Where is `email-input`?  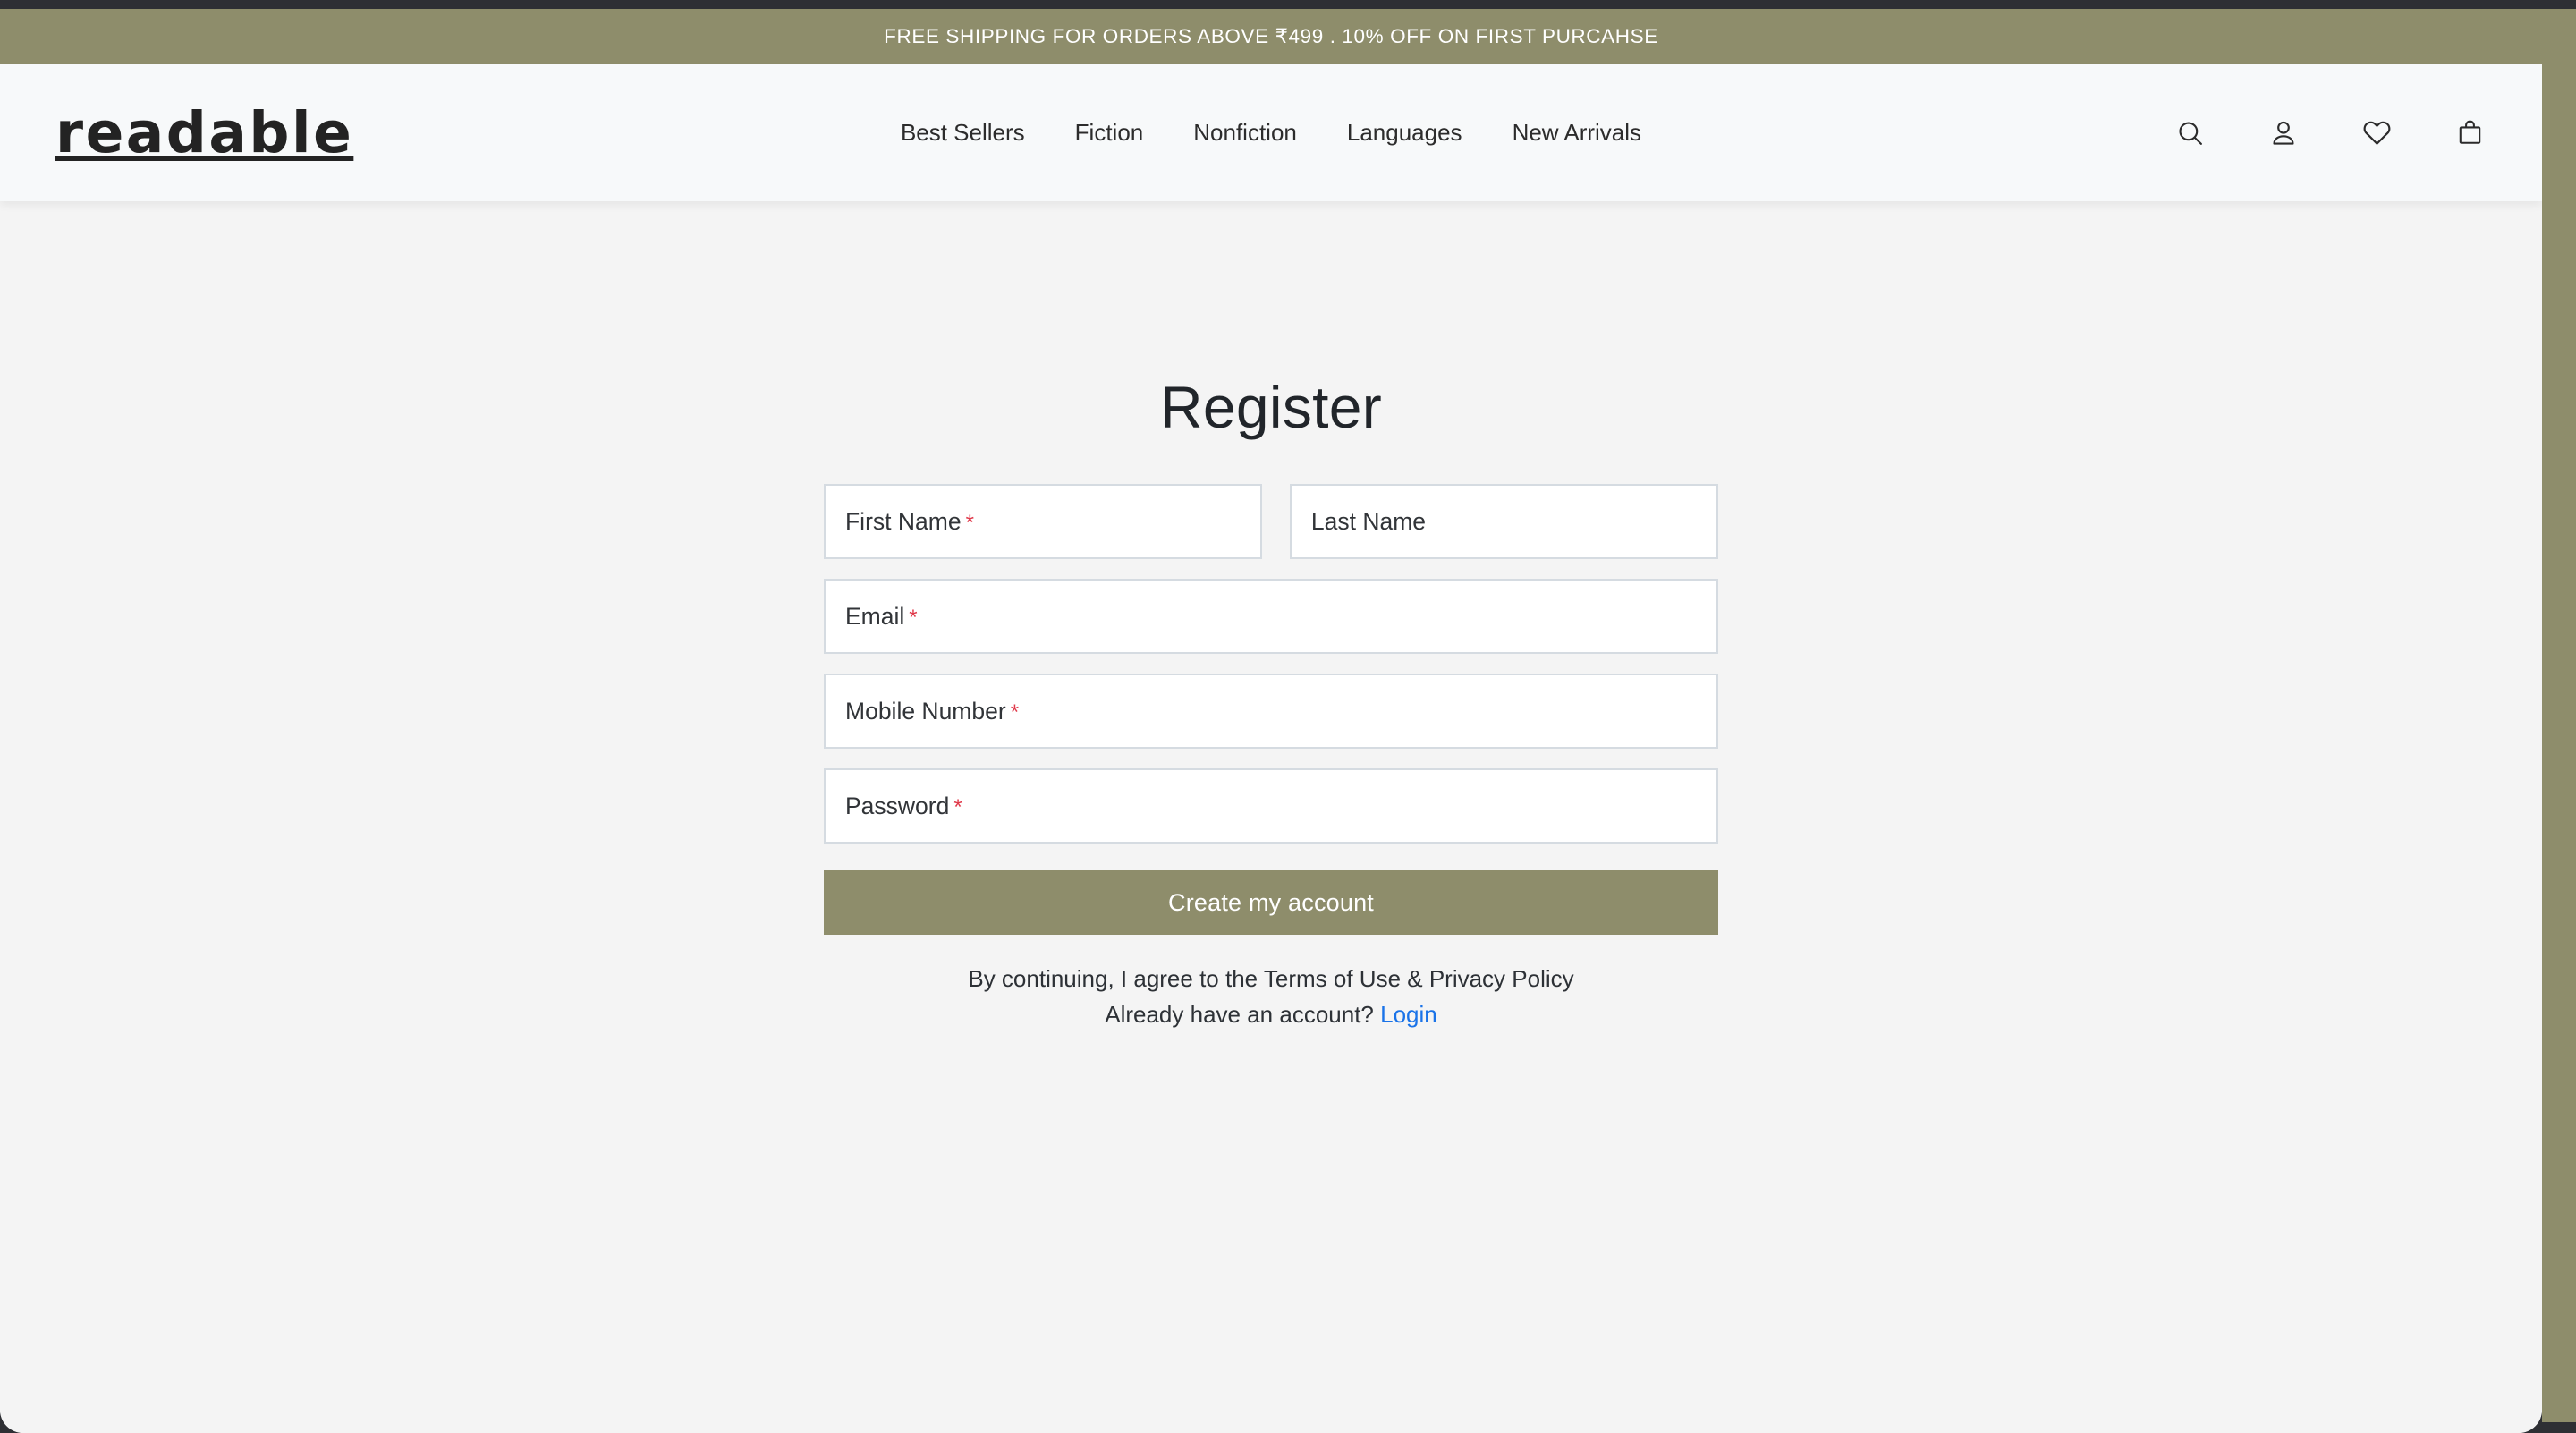
email-input is located at coordinates (1271, 616).